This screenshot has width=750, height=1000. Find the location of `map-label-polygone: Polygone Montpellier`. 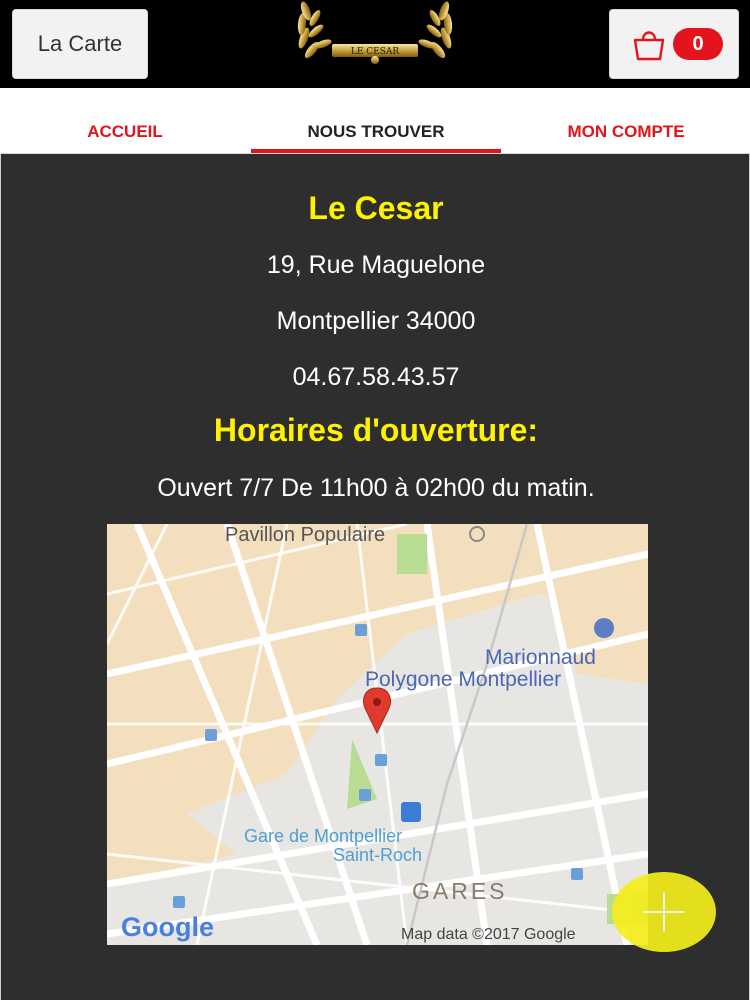

map-label-polygone: Polygone Montpellier is located at coordinates (463, 679).